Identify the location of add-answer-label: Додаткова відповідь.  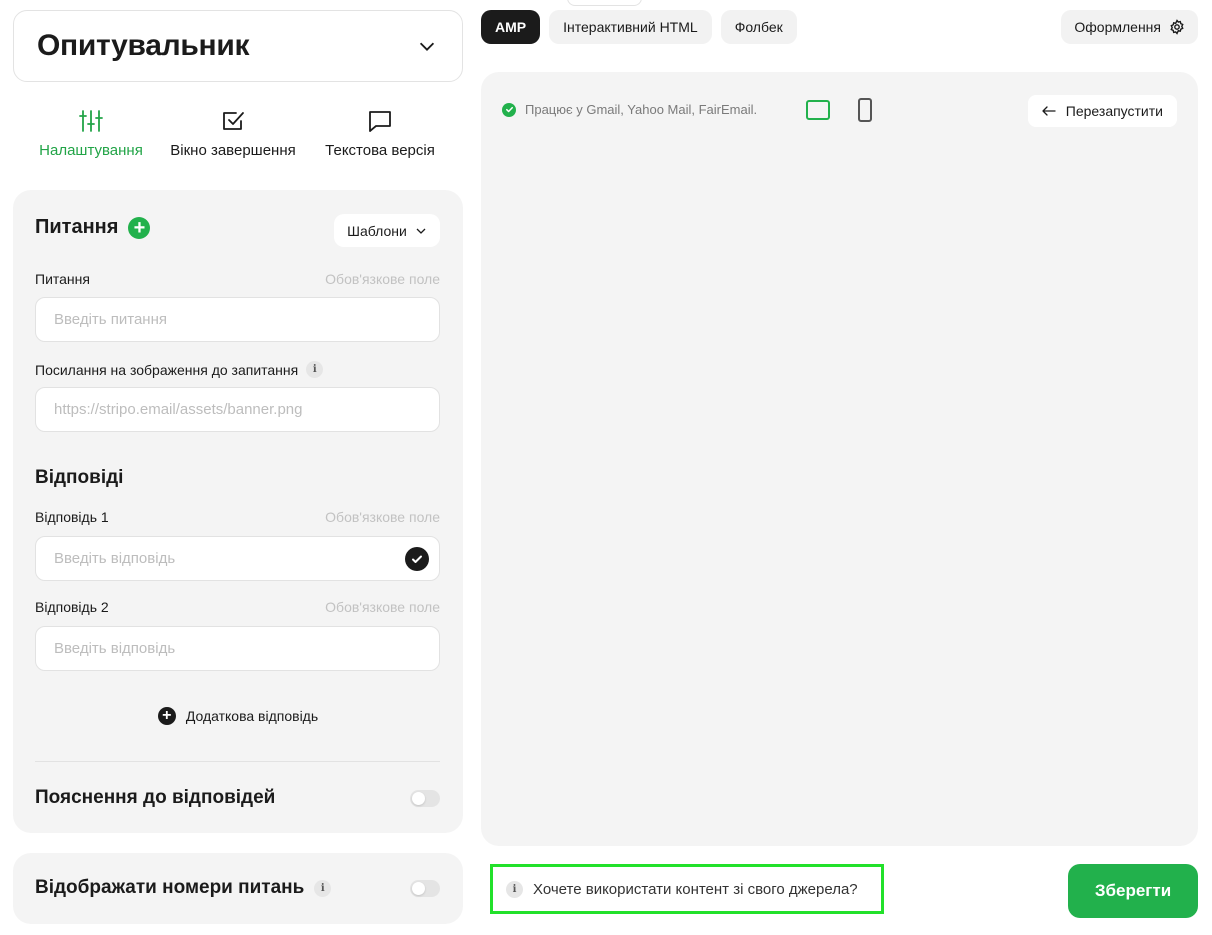
(252, 716).